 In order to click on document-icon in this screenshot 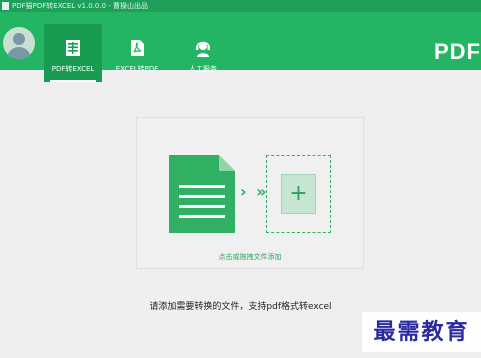, I will do `click(202, 194)`.